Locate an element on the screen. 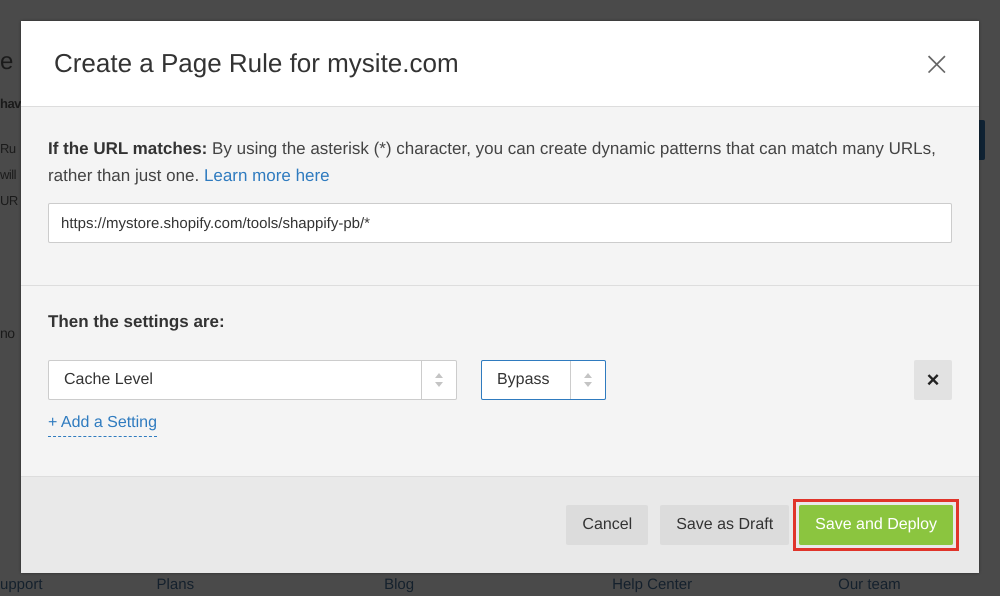 The height and width of the screenshot is (596, 1000). url-field: https://mystore.shopify.com/tools/shappify-pb/* is located at coordinates (500, 223).